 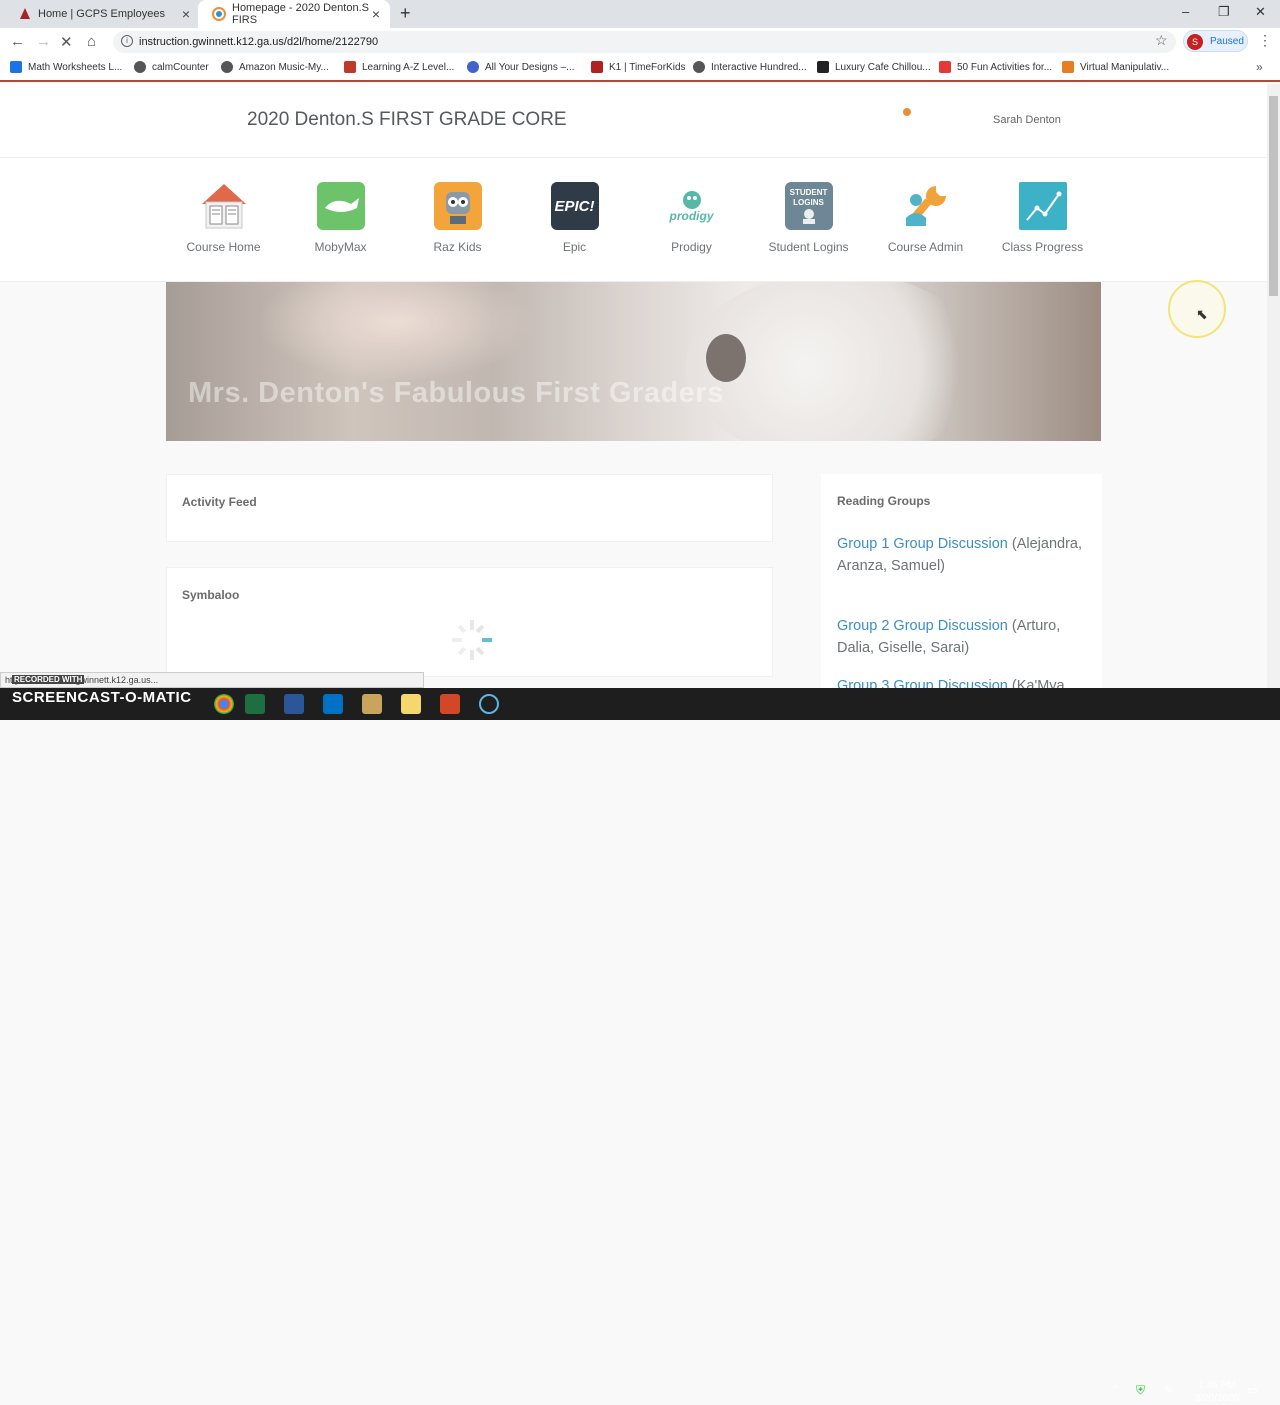 I want to click on course-title: 2020 Denton.S FIRST GRADE CORE, so click(x=407, y=120).